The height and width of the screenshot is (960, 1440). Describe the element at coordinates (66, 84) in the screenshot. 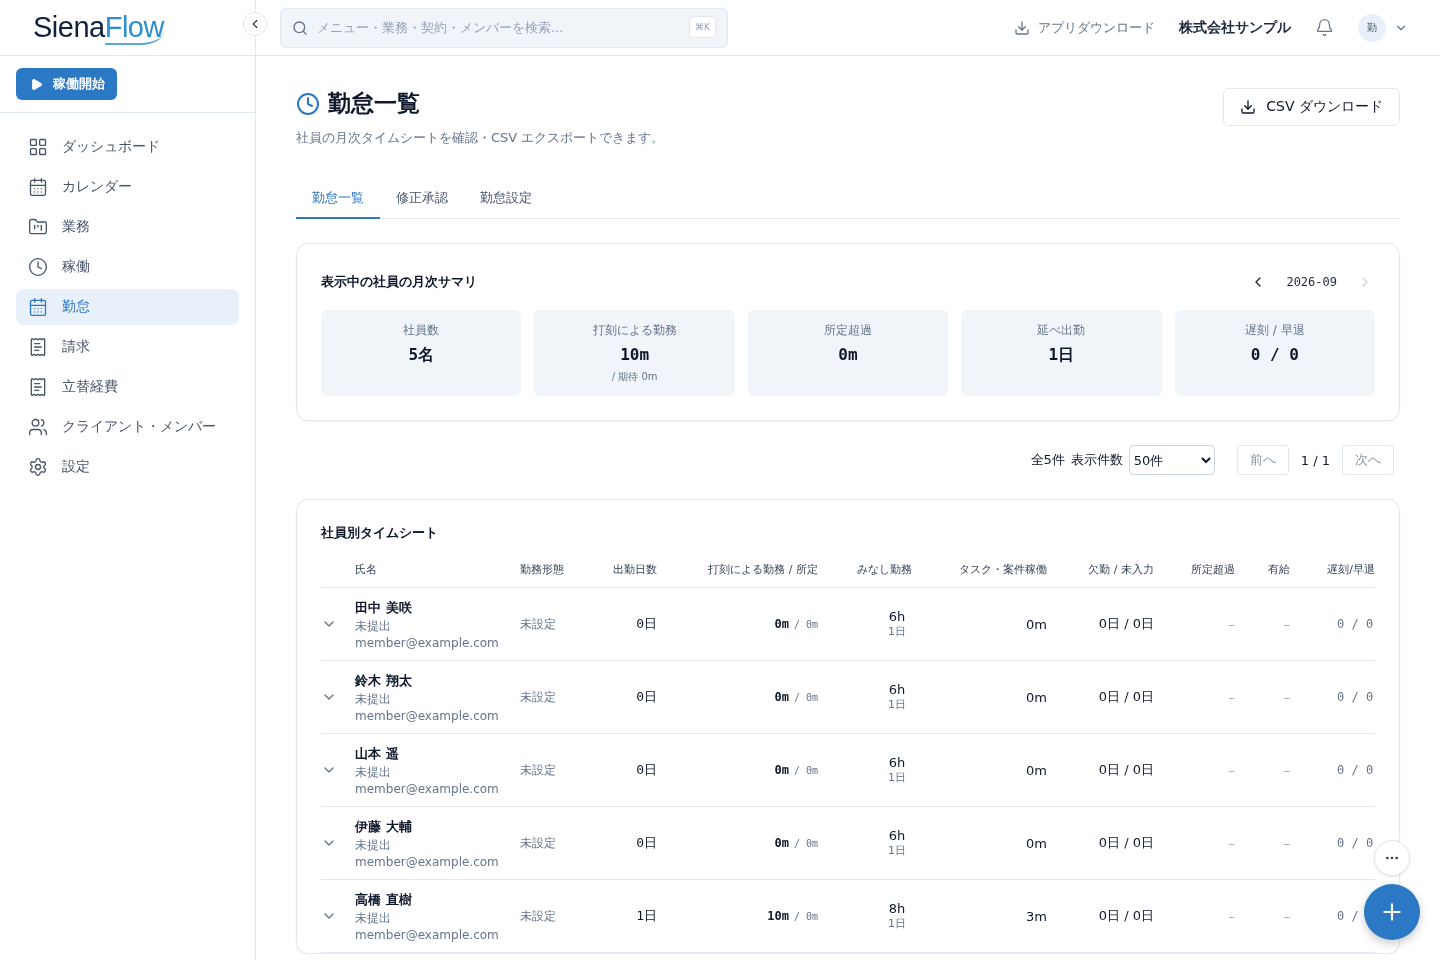

I see `start-button: 稼働開始` at that location.